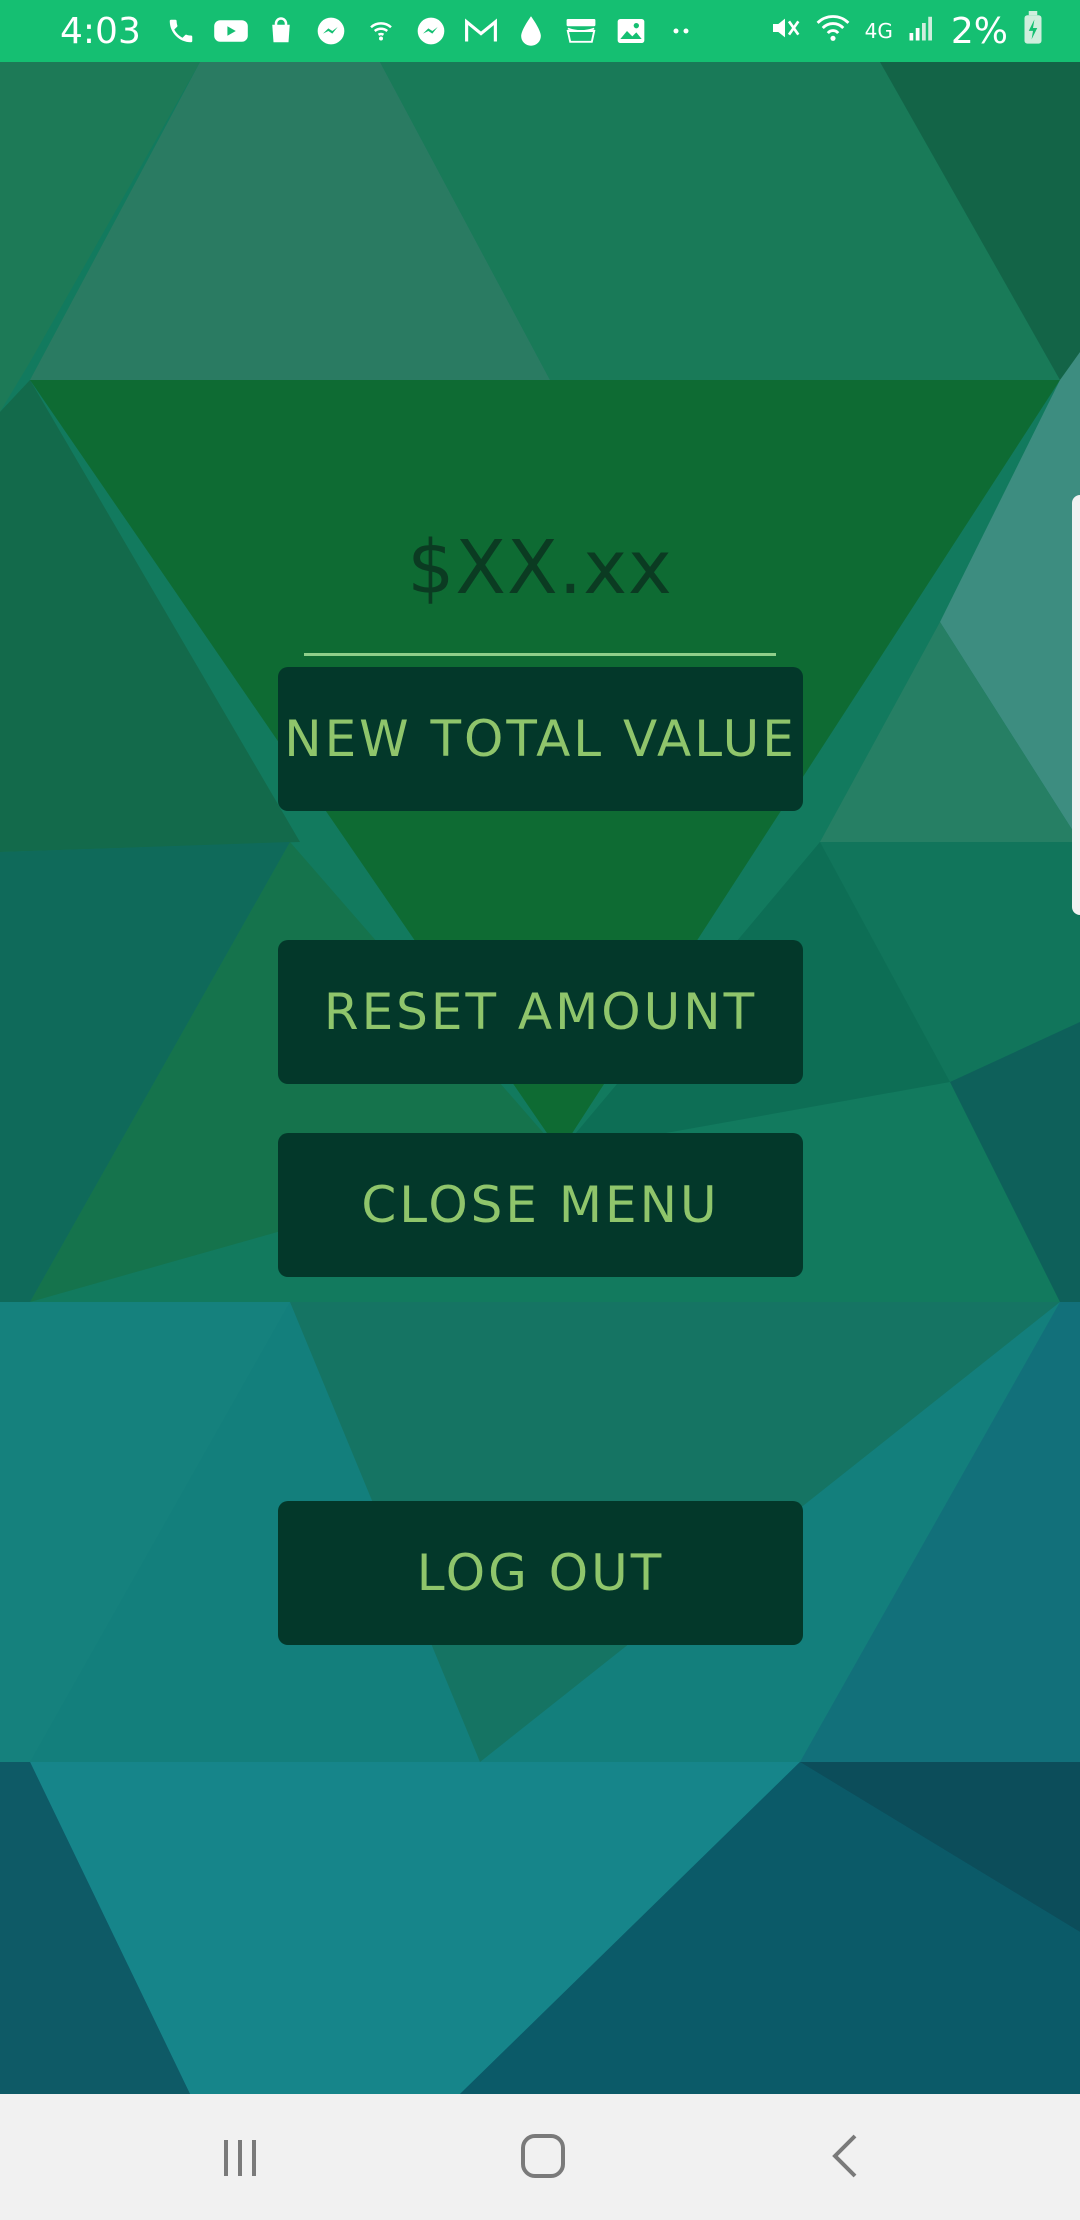  I want to click on battery-icon, so click(1033, 31).